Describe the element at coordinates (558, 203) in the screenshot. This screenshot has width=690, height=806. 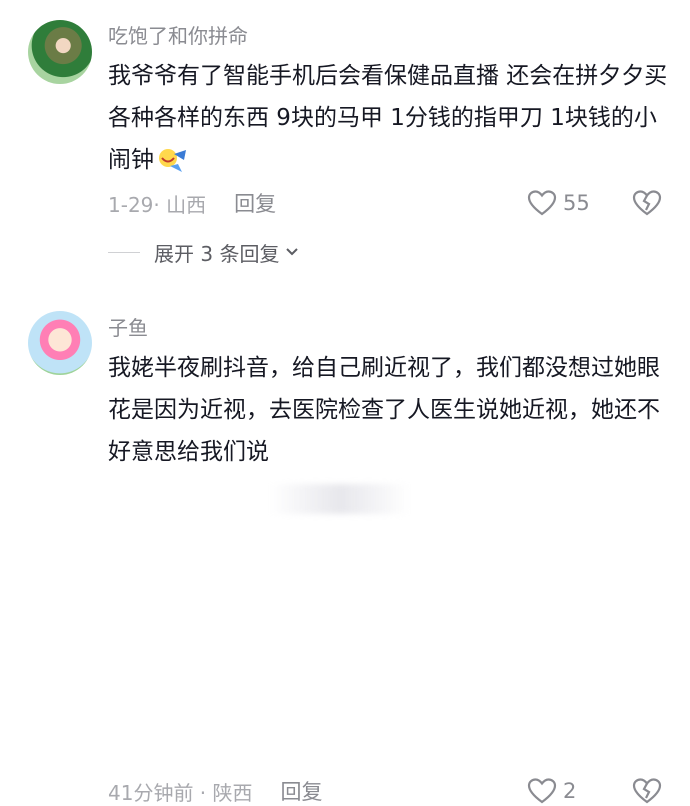
I see `like-button: 55` at that location.